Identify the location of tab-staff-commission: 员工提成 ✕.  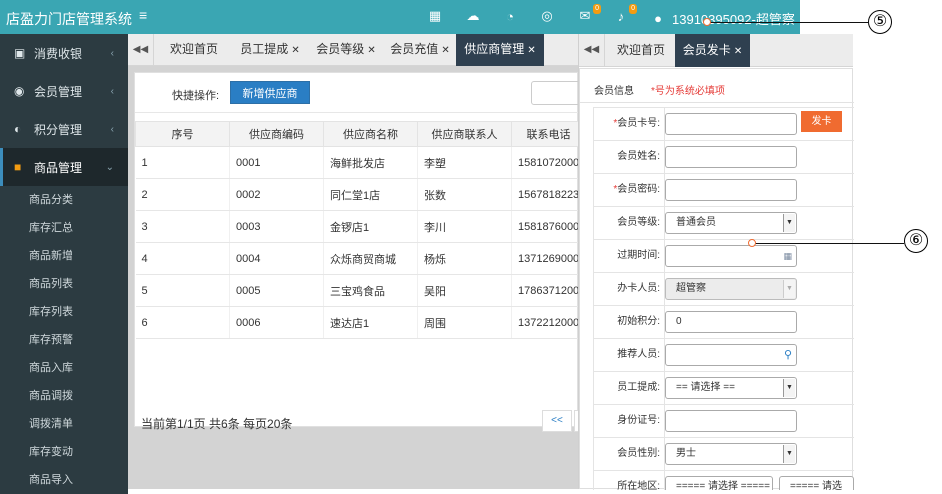
(270, 50).